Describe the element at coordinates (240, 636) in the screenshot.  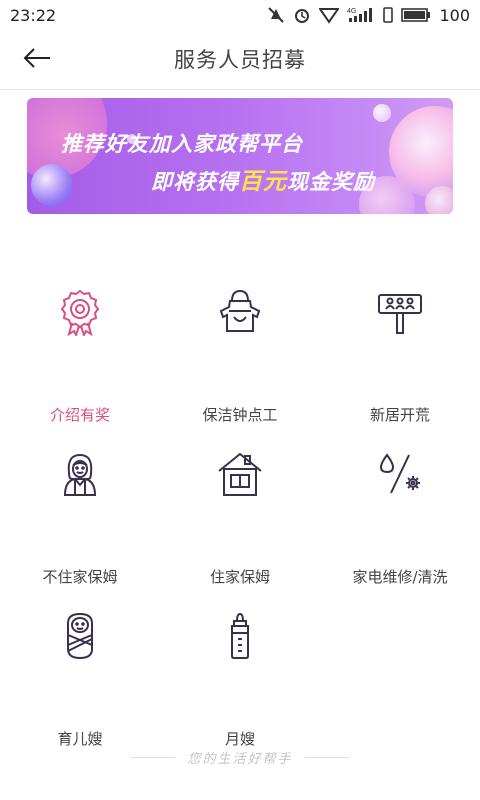
I see `baby-bottle-icon` at that location.